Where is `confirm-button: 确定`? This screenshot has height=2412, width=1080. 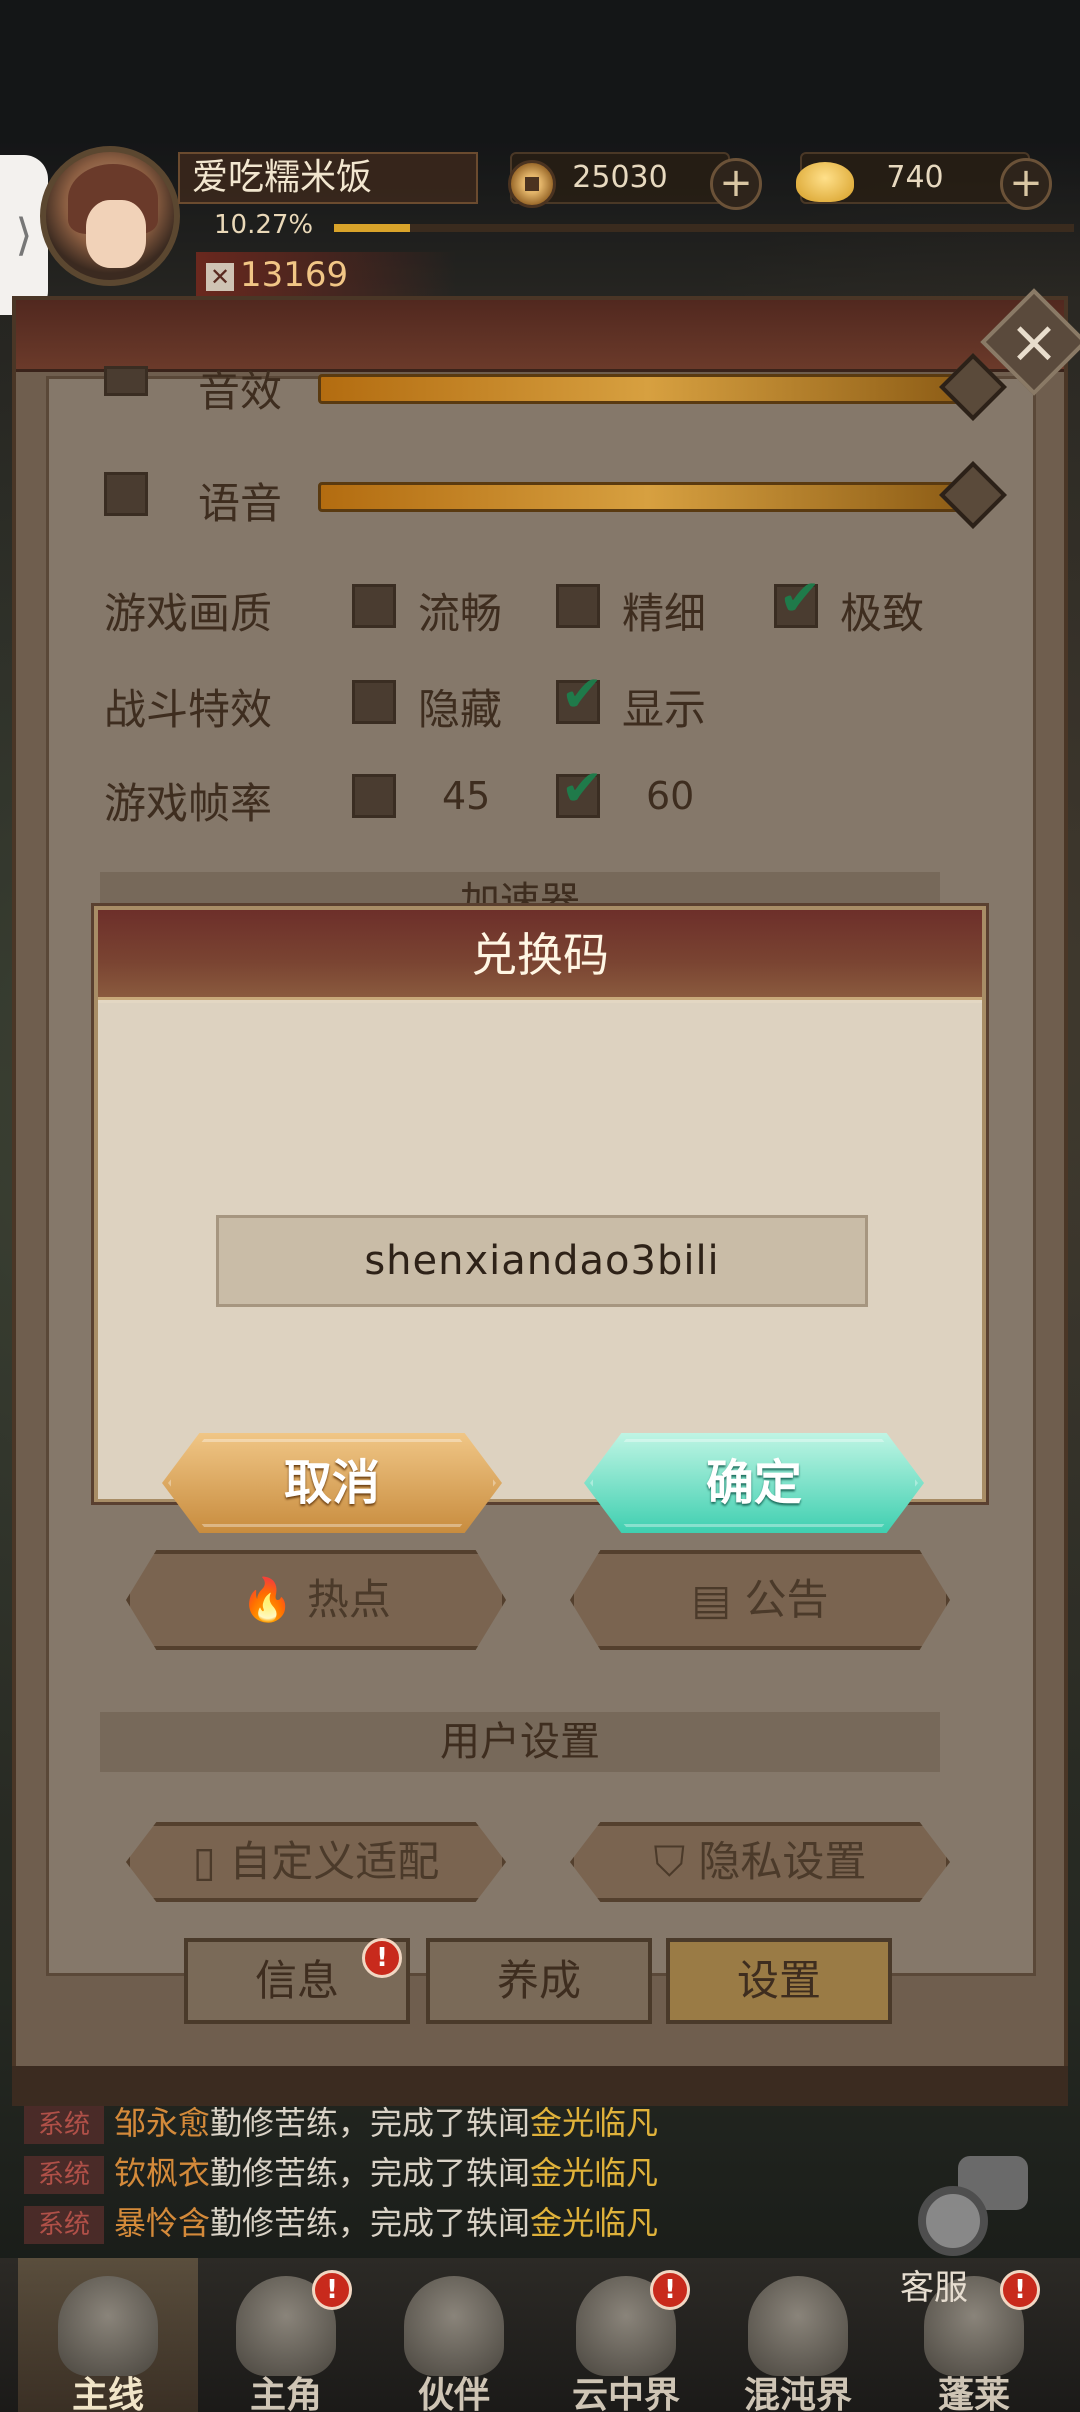
confirm-button: 确定 is located at coordinates (754, 1483).